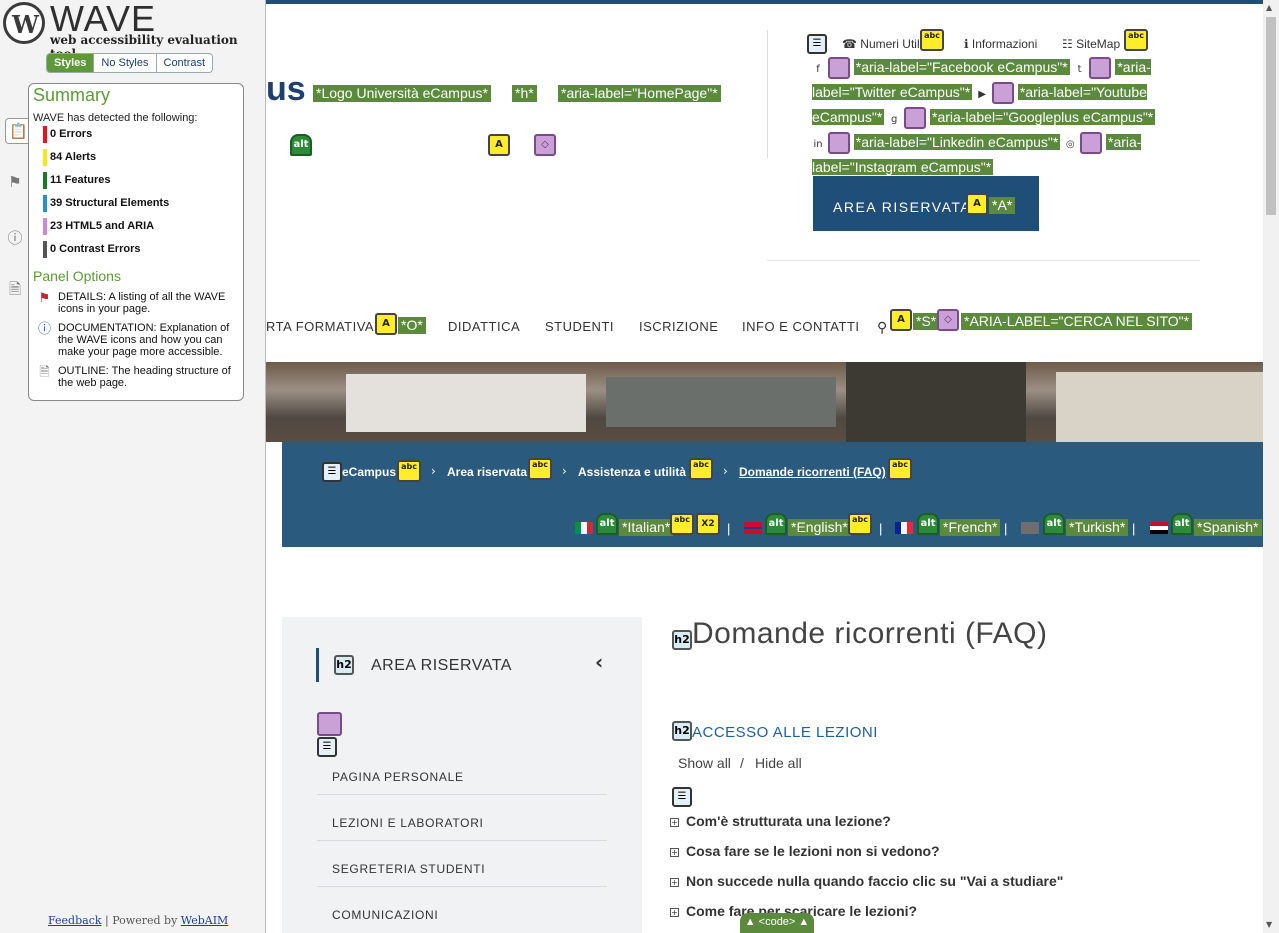  What do you see at coordinates (15, 182) in the screenshot?
I see `details-flag-icon: ⚑` at bounding box center [15, 182].